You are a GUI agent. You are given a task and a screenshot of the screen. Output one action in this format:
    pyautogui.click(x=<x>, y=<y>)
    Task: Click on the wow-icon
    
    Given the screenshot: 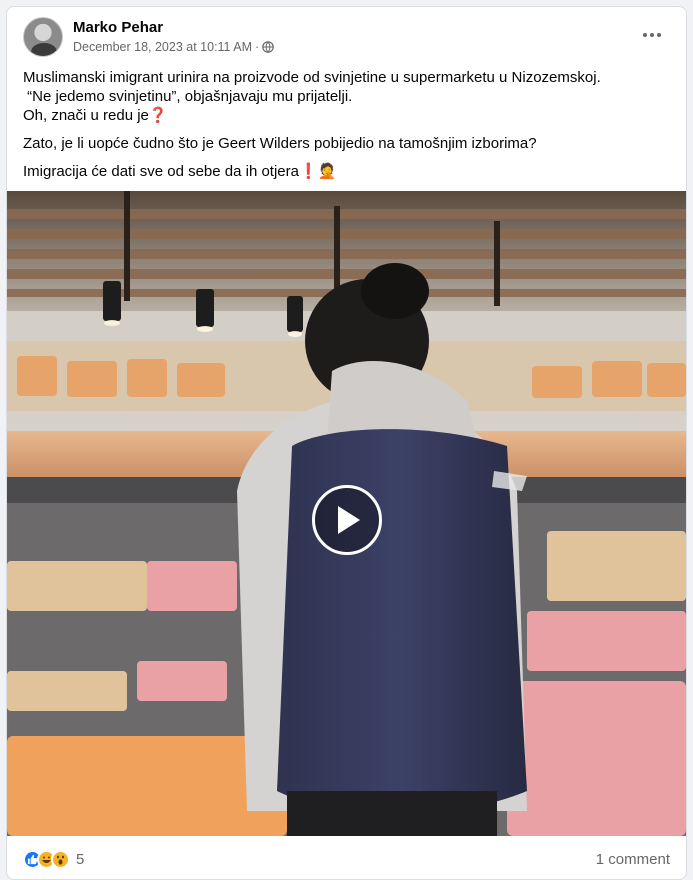 What is the action you would take?
    pyautogui.click(x=60, y=859)
    